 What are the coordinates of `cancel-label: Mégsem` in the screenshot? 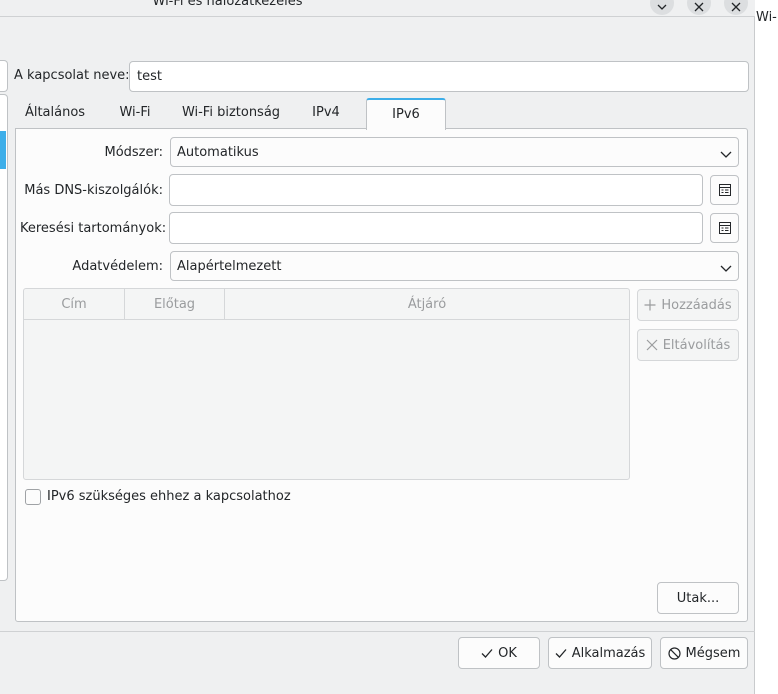 It's located at (713, 653).